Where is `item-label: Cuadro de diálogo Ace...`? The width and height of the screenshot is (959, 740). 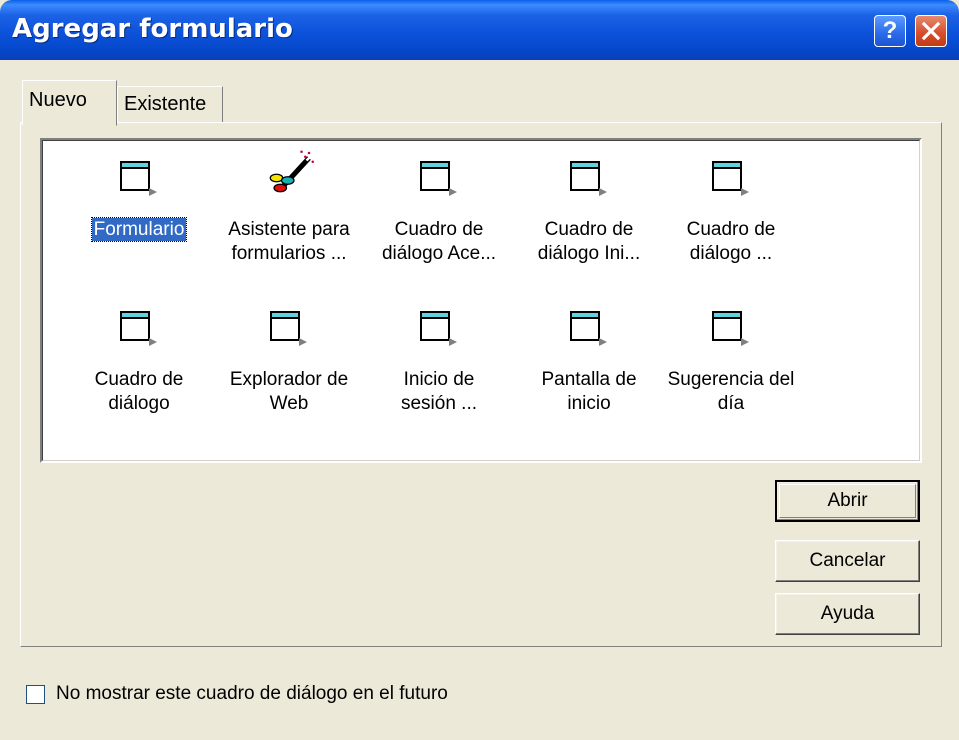 item-label: Cuadro de diálogo Ace... is located at coordinates (439, 241).